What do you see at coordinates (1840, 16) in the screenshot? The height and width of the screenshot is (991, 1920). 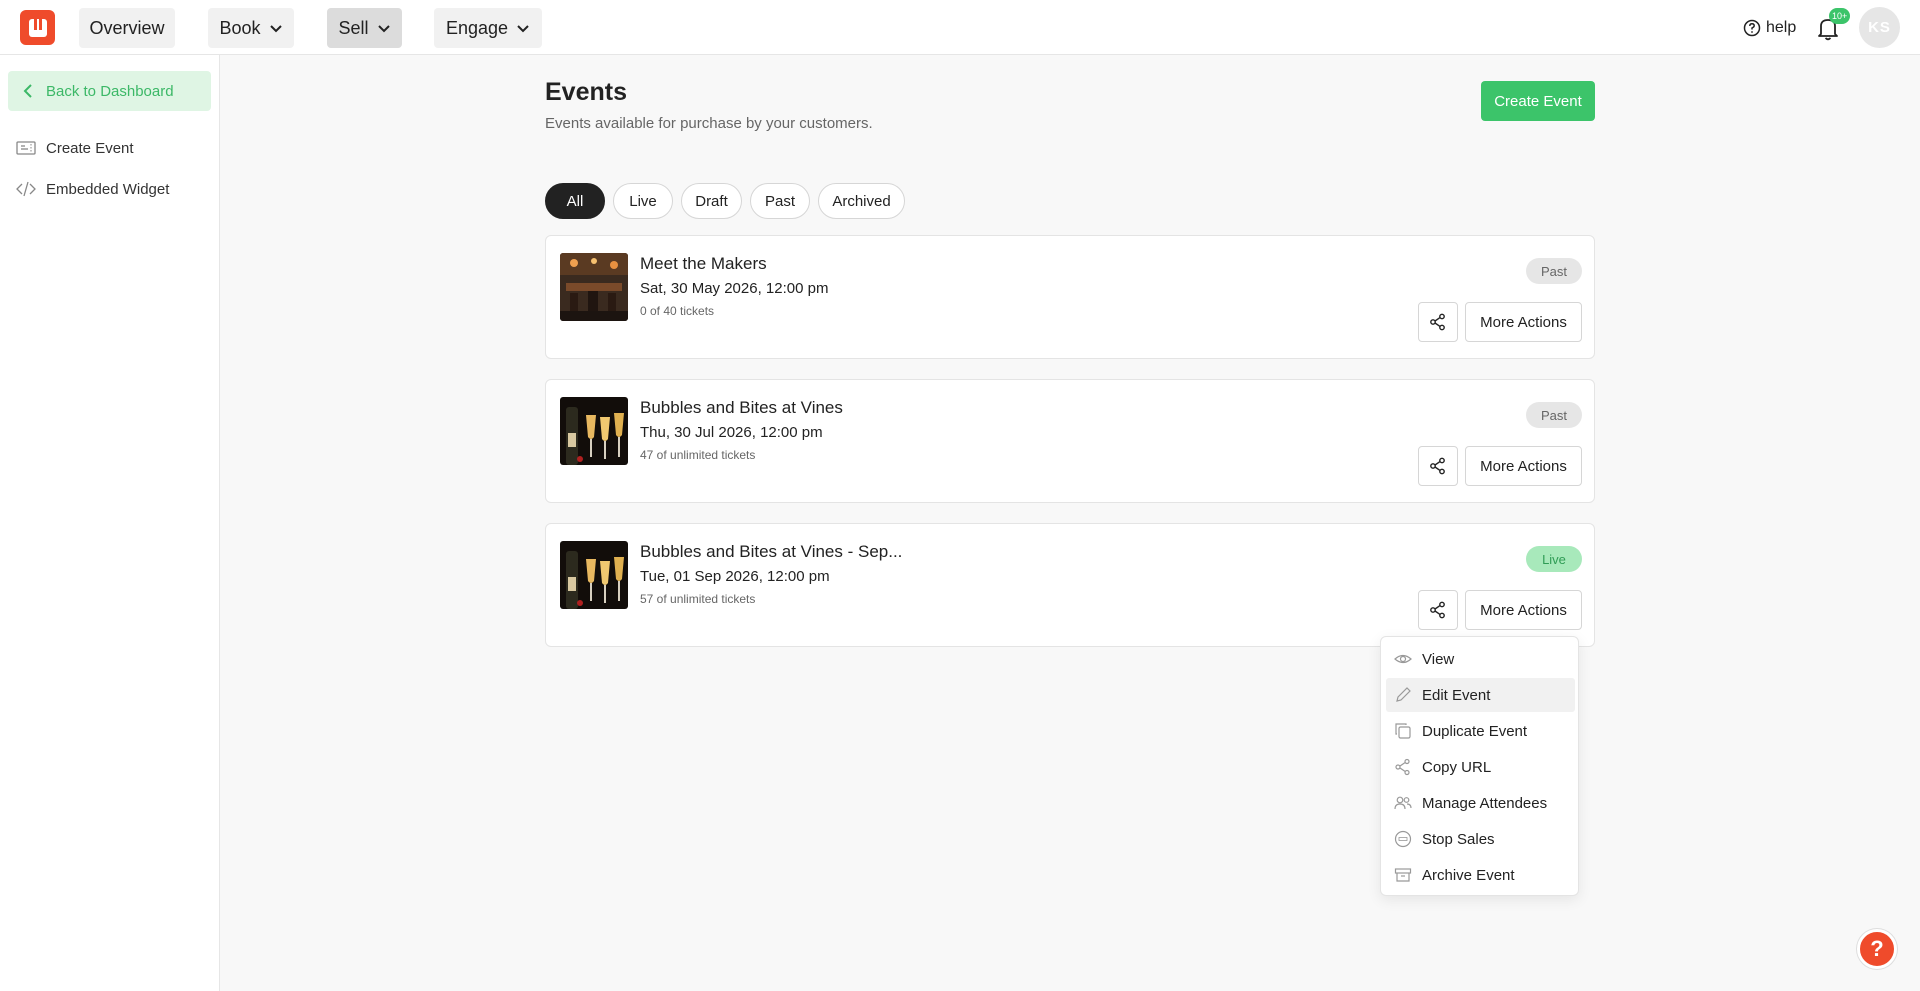 I see `notifications-badge: 10+` at bounding box center [1840, 16].